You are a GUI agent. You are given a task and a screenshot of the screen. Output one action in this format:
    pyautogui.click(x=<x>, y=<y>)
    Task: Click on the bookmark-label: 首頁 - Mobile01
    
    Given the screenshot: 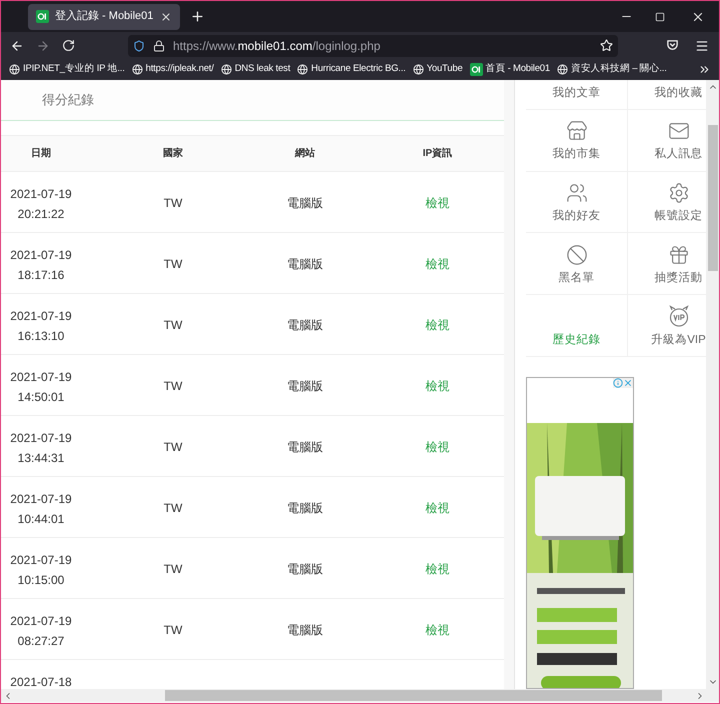 What is the action you would take?
    pyautogui.click(x=518, y=69)
    